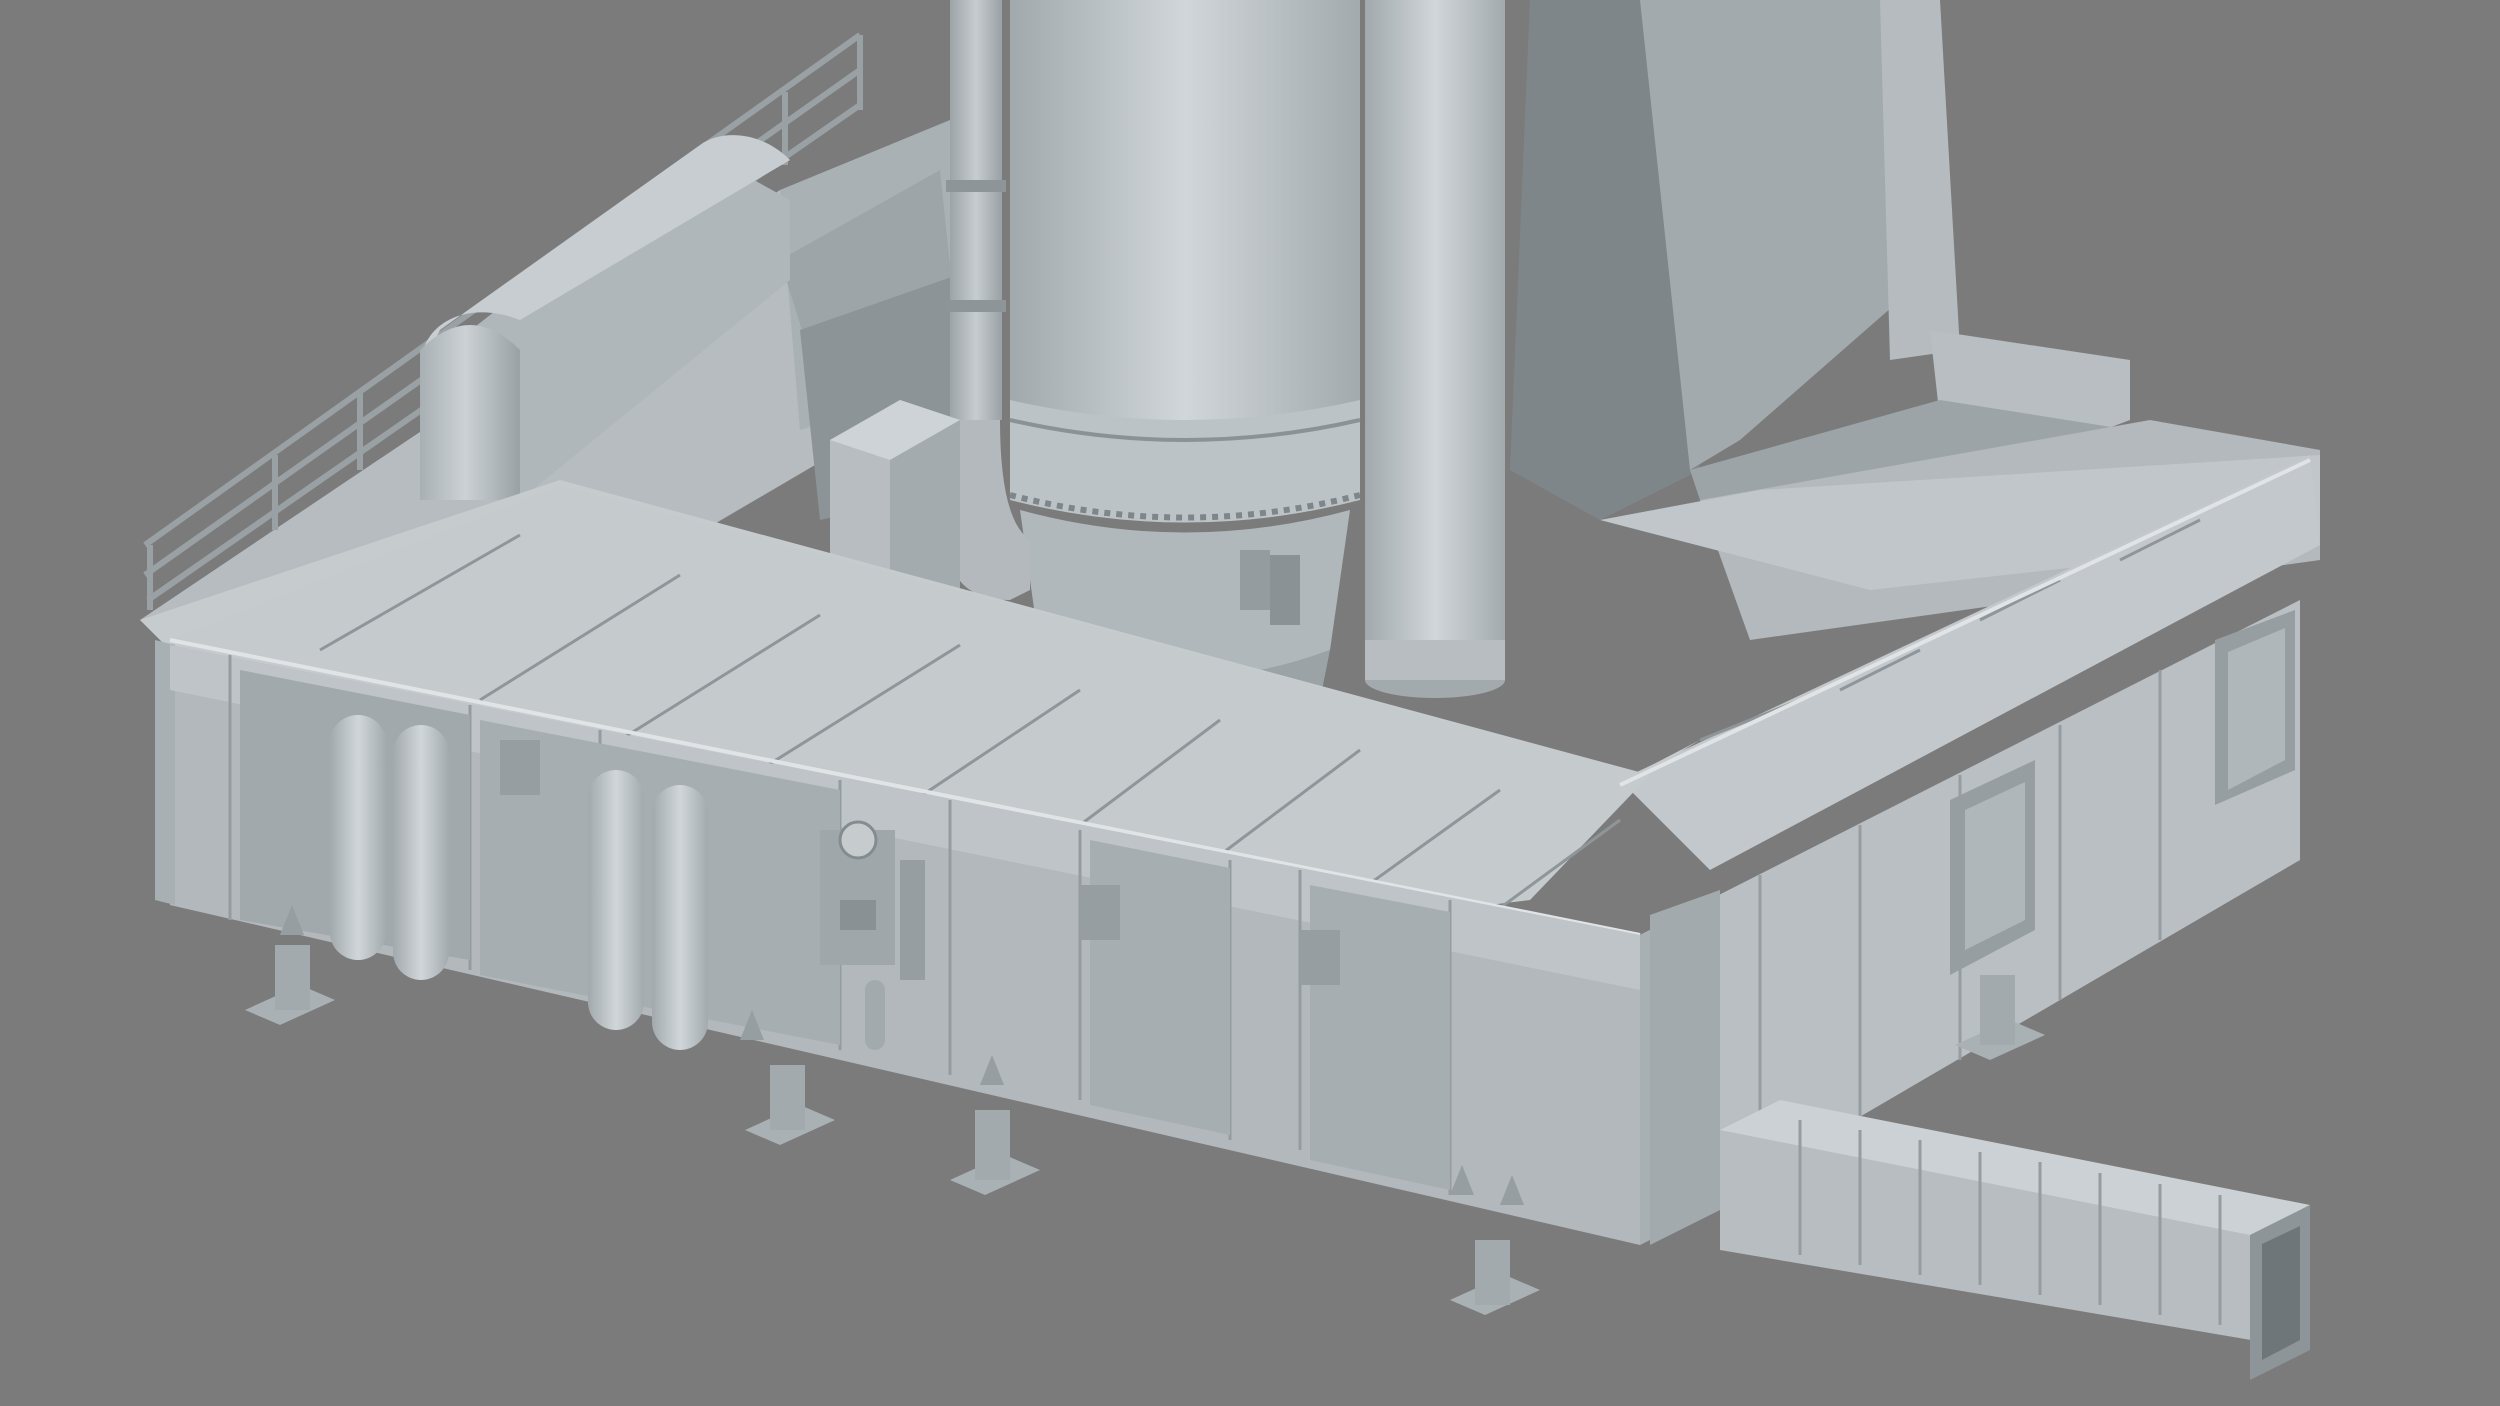 This screenshot has height=1406, width=2500. What do you see at coordinates (1685, 1067) in the screenshot?
I see `corner-column` at bounding box center [1685, 1067].